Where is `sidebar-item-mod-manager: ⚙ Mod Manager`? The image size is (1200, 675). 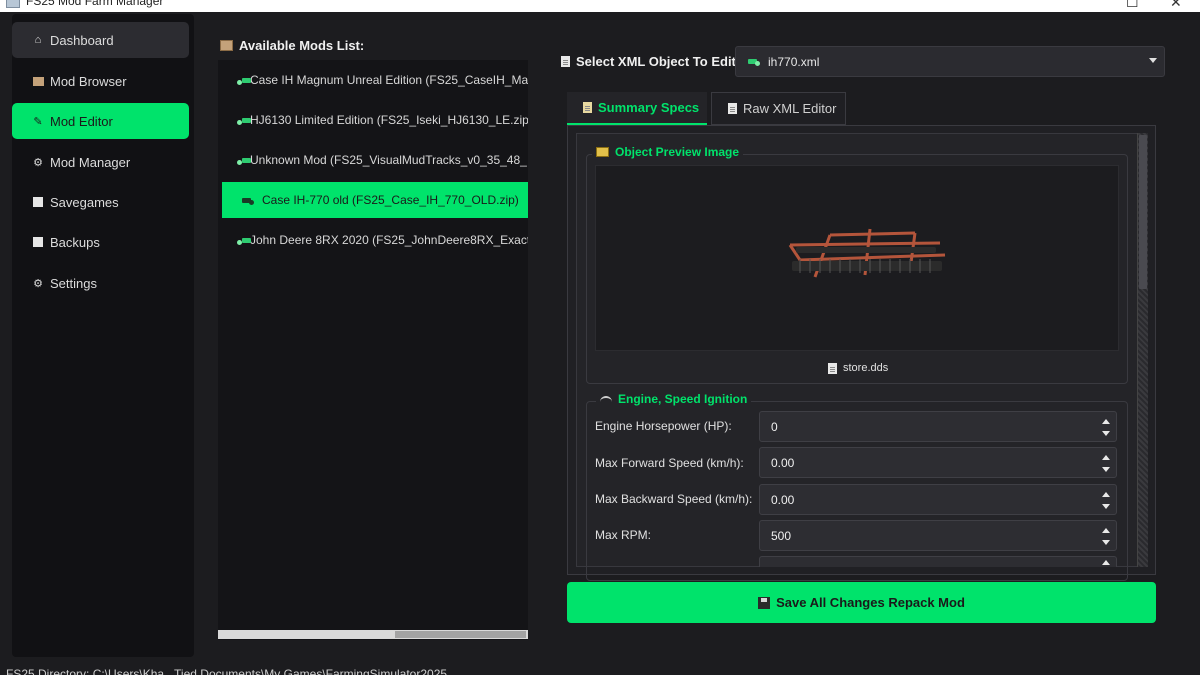 sidebar-item-mod-manager: ⚙ Mod Manager is located at coordinates (100, 162).